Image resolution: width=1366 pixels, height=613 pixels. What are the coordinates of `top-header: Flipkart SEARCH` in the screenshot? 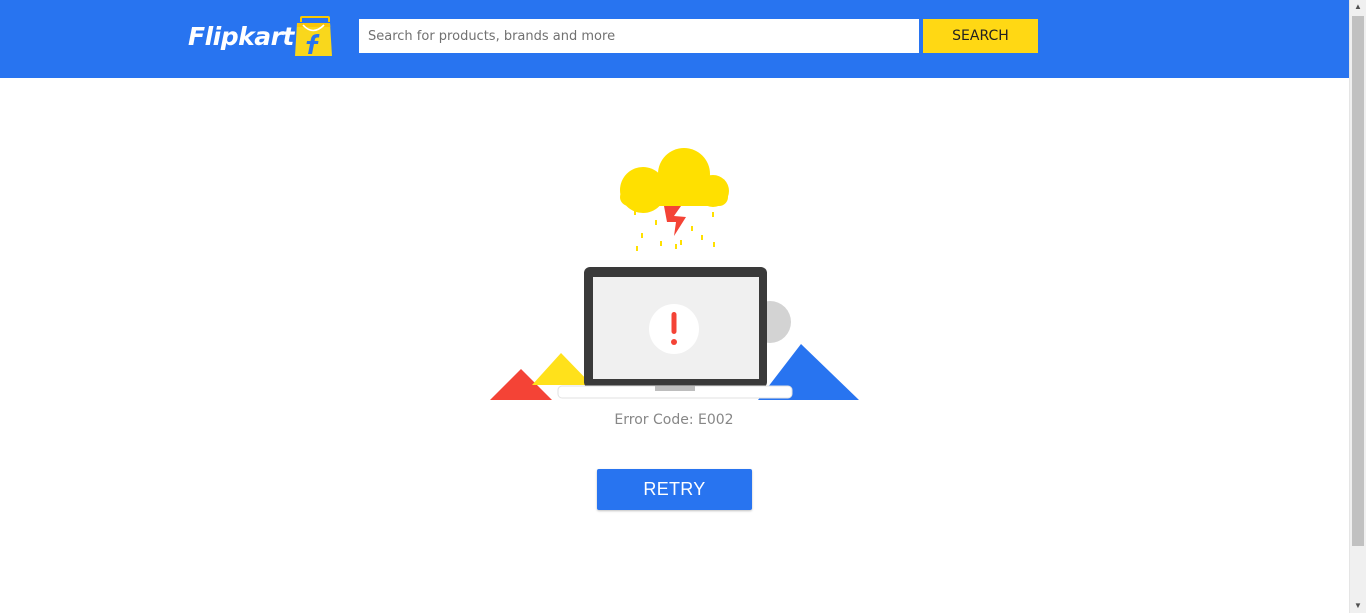 It's located at (674, 39).